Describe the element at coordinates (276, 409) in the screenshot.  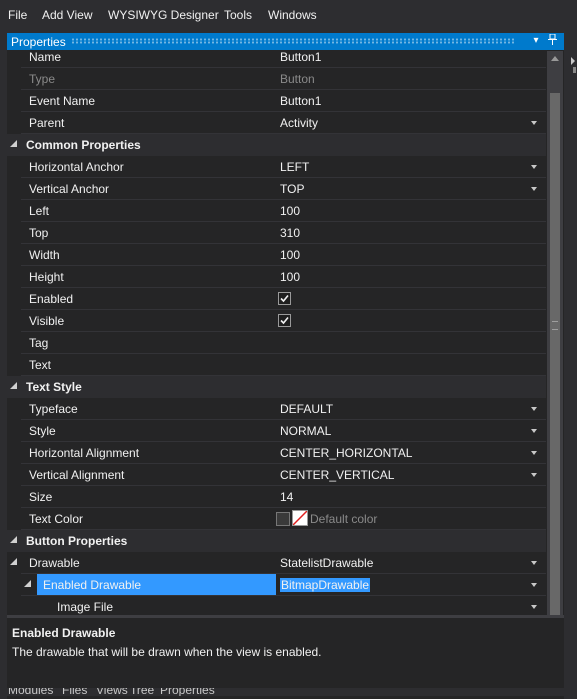
I see `property-row-typeface: Typeface DEFAULT` at that location.